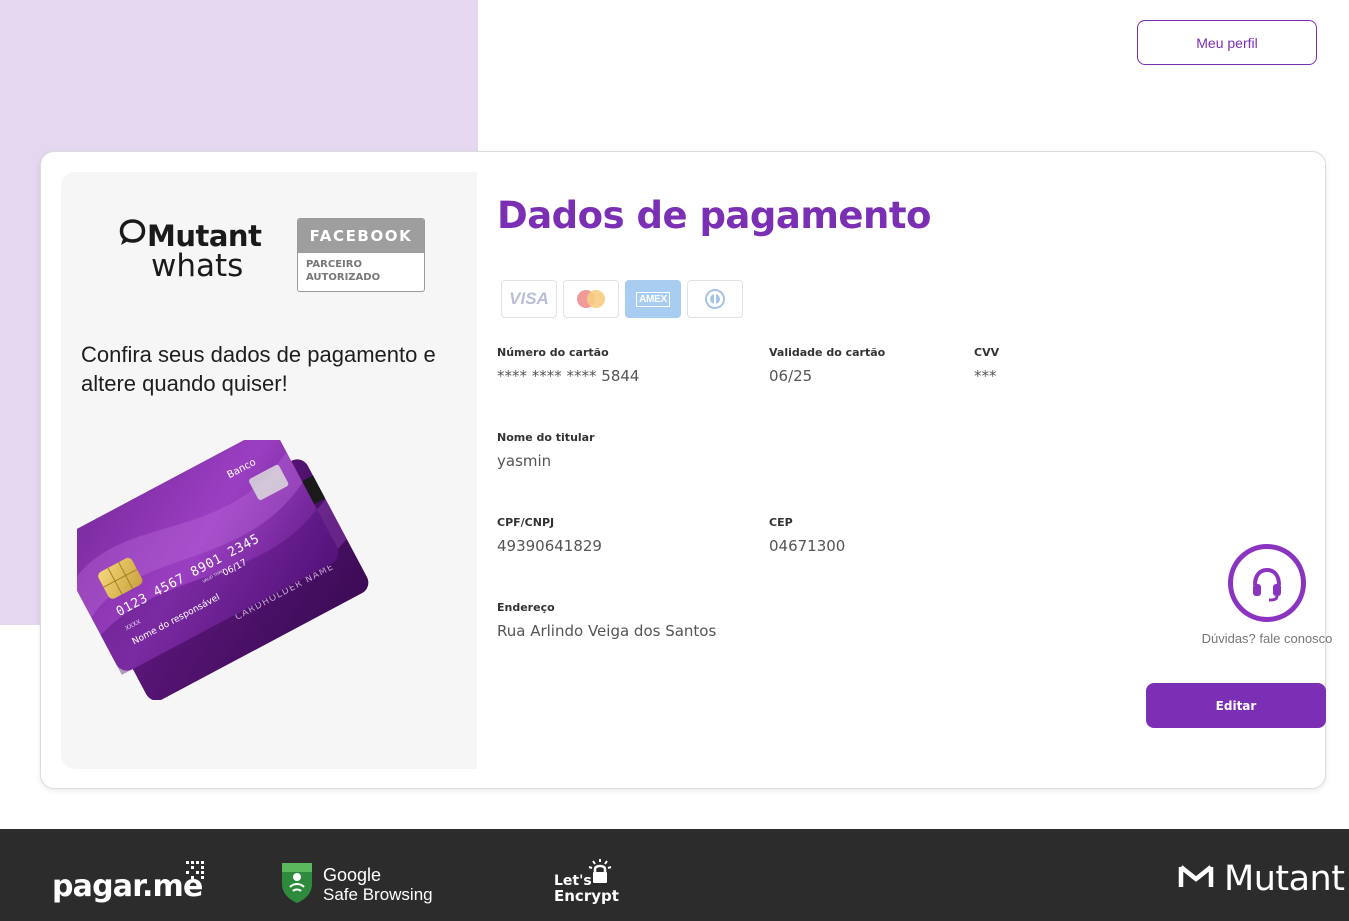  I want to click on edit-button: Editar, so click(1236, 705).